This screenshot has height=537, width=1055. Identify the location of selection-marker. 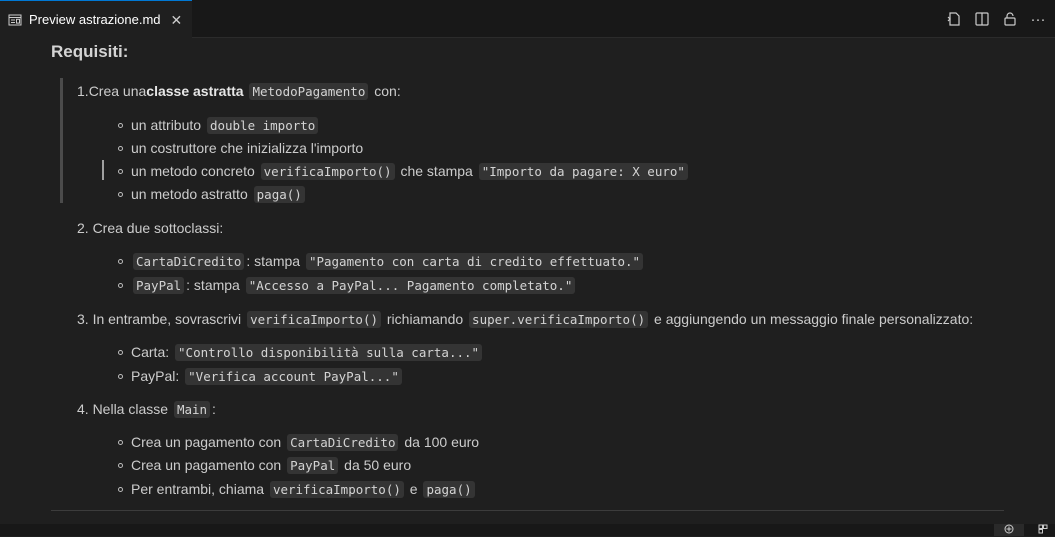
(61, 140).